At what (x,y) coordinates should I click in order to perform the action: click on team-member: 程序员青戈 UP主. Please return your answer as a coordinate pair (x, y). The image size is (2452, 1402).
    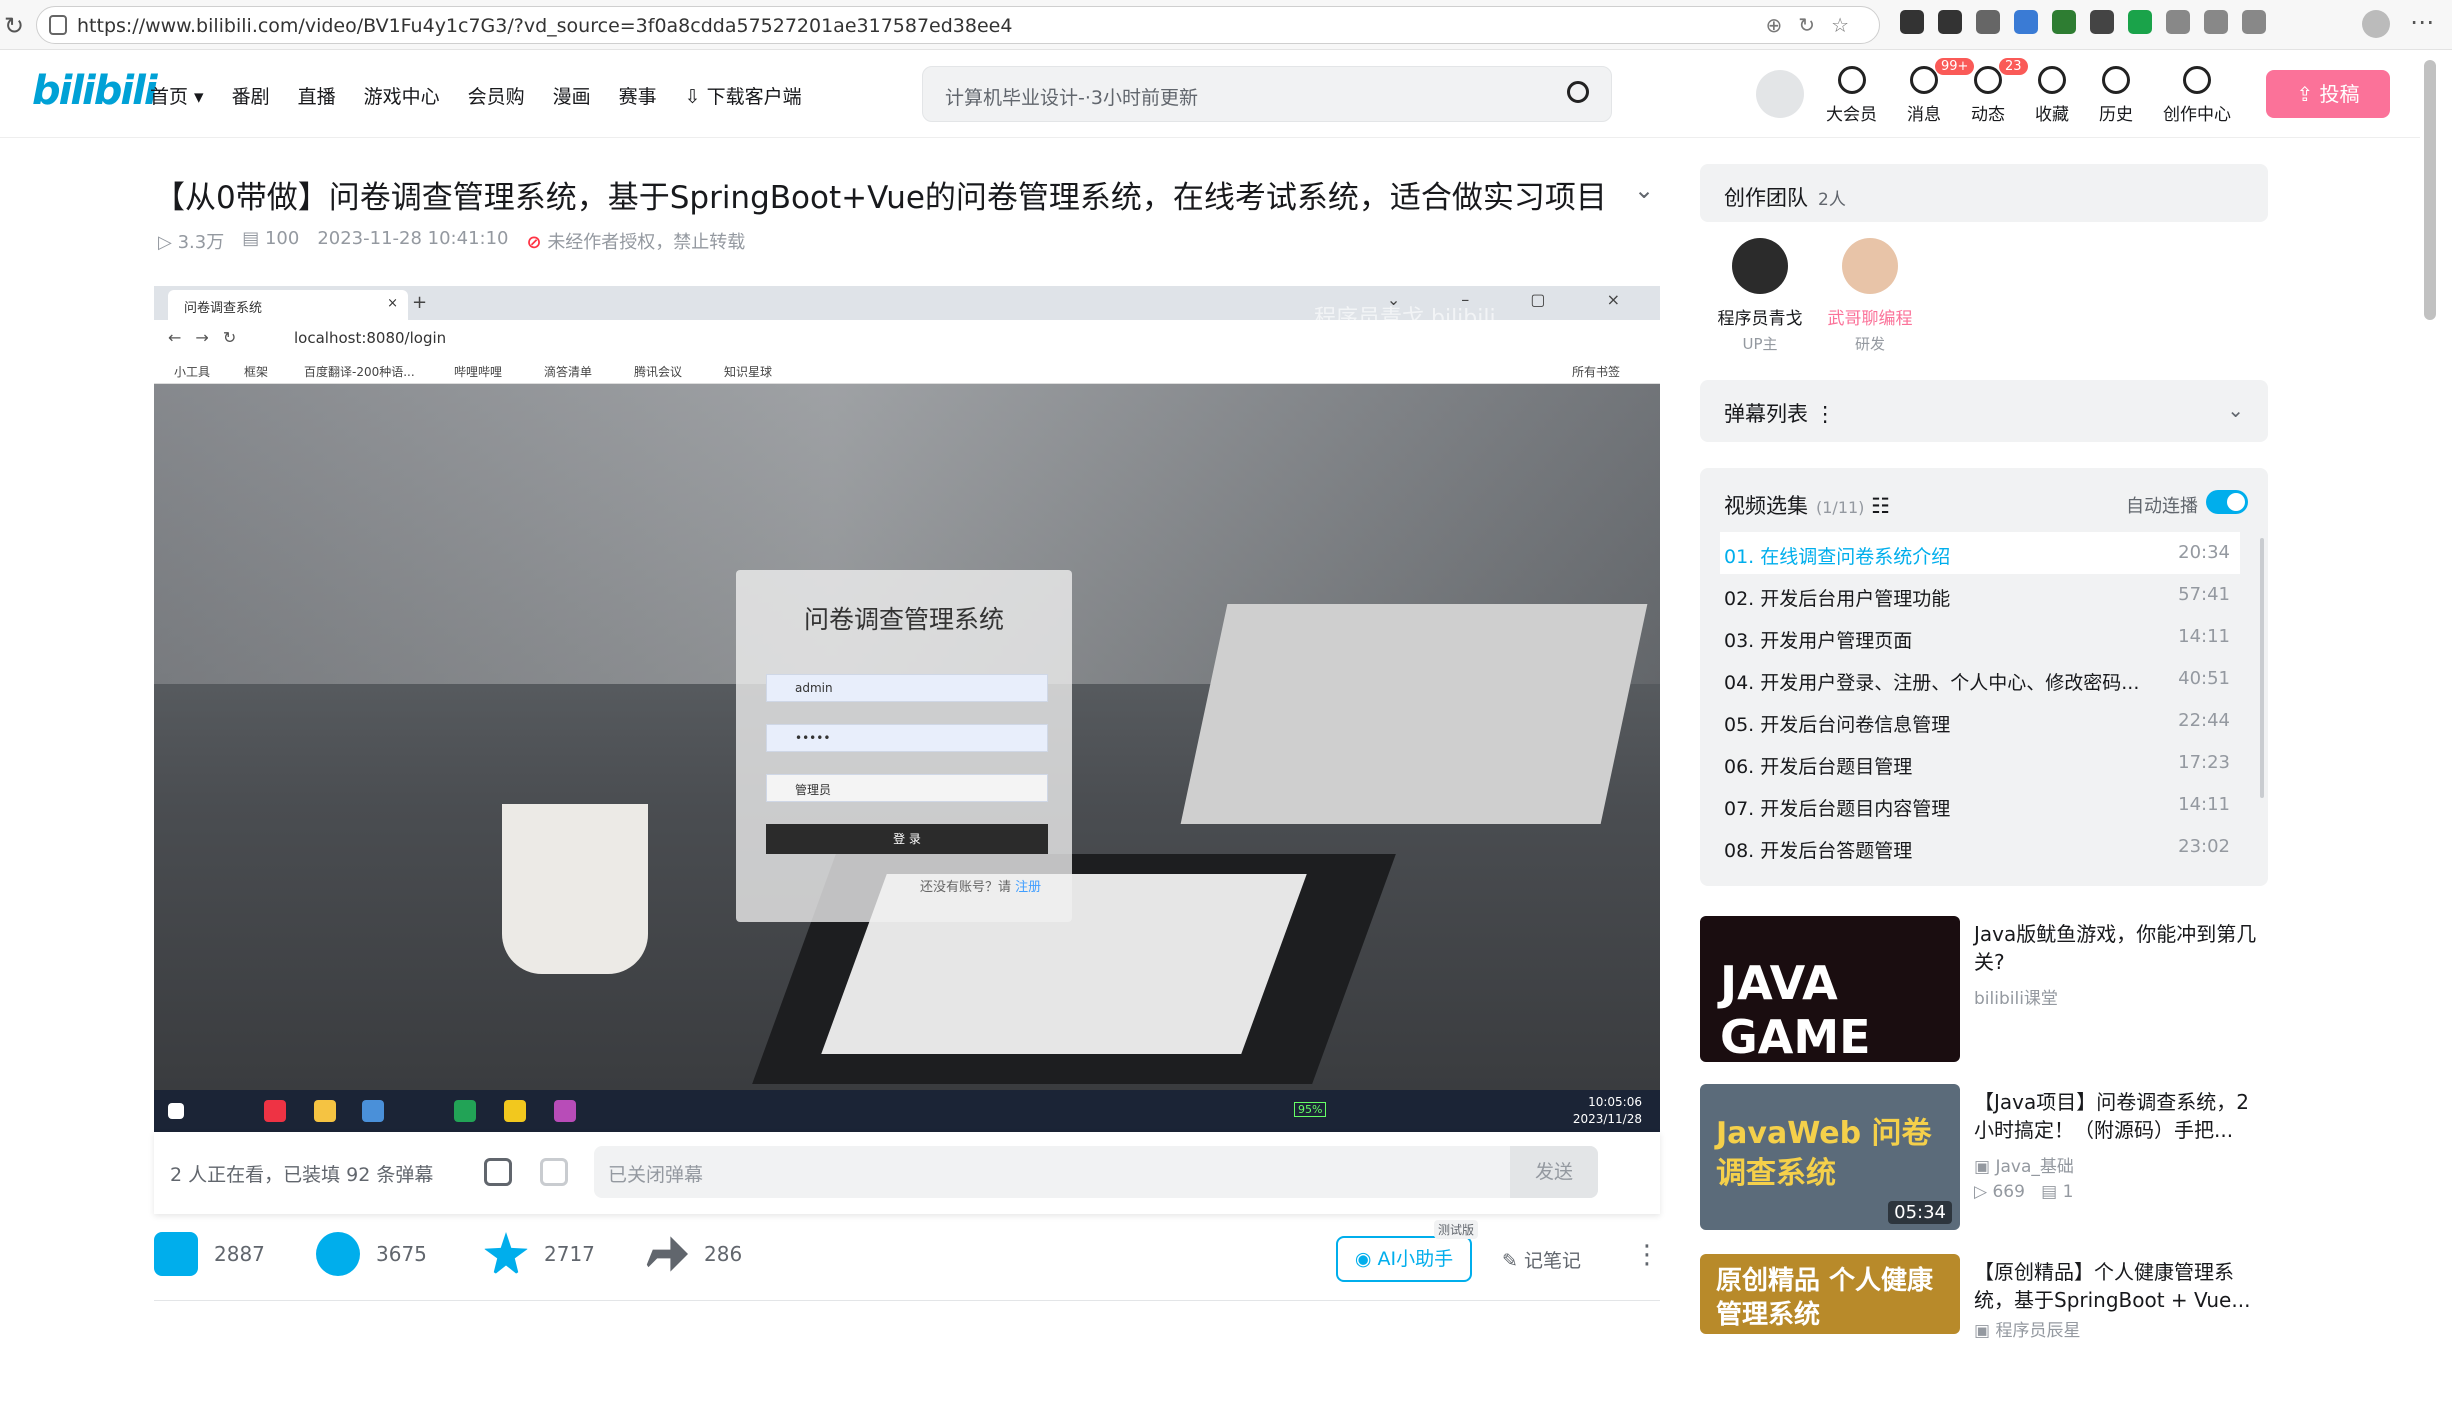
    Looking at the image, I should click on (1760, 296).